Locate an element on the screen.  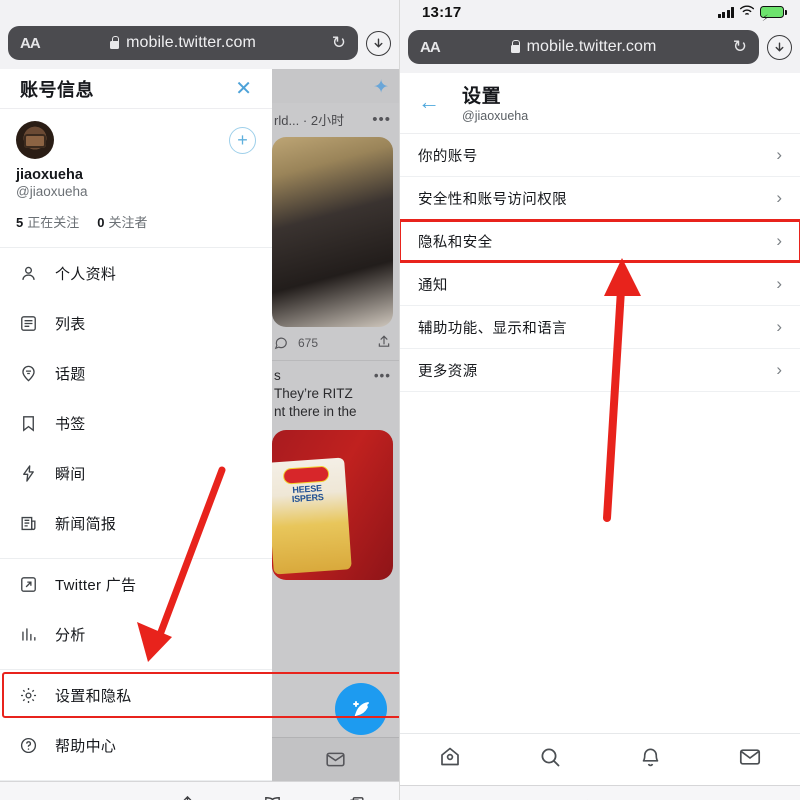
sparkle-icon: ✦ is located at coordinates (381, 87).